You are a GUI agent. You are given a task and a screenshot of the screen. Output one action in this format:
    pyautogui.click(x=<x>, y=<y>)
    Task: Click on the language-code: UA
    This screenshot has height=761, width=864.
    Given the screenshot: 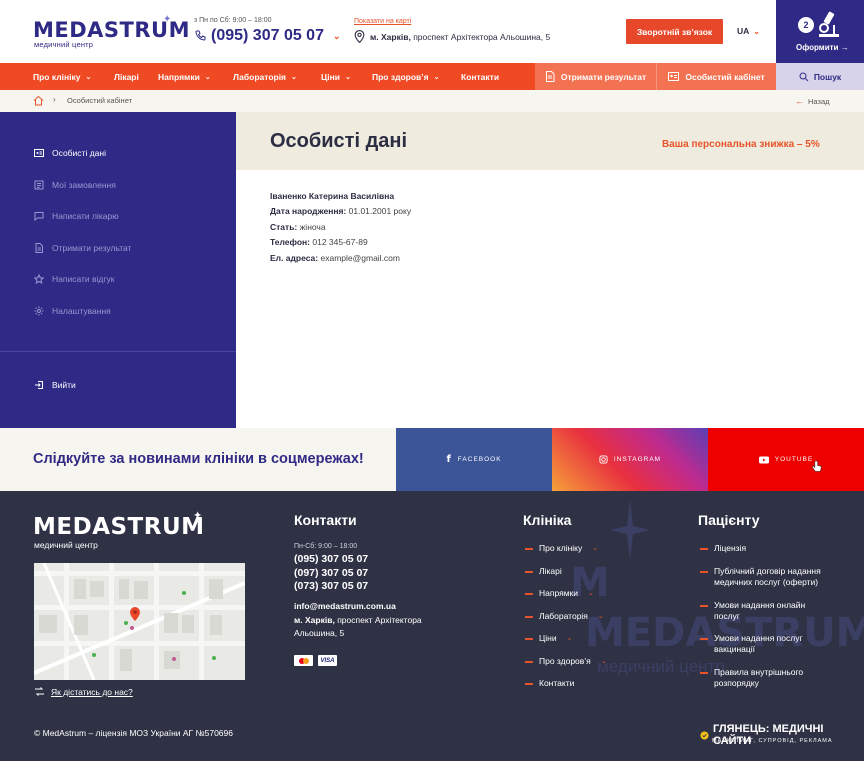 What is the action you would take?
    pyautogui.click(x=743, y=31)
    